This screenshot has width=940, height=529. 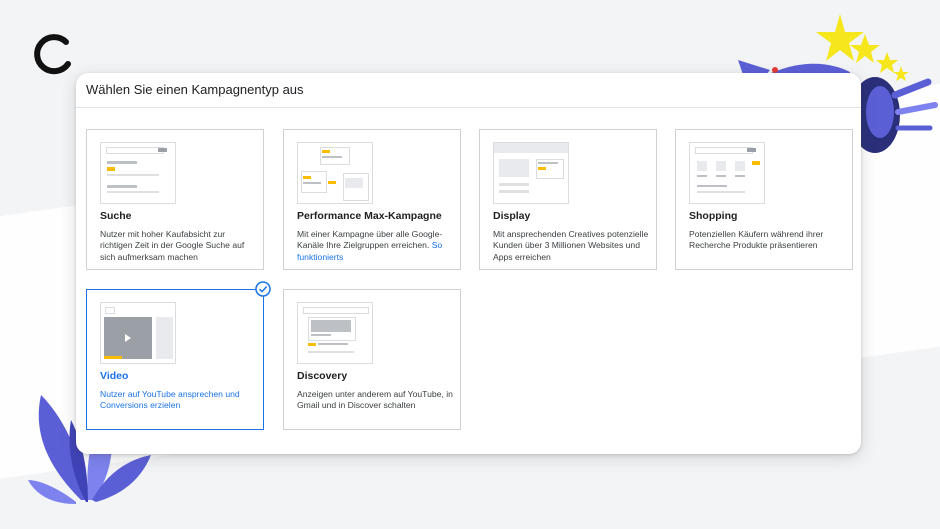 What do you see at coordinates (335, 333) in the screenshot?
I see `discovery-thumbnail-icon` at bounding box center [335, 333].